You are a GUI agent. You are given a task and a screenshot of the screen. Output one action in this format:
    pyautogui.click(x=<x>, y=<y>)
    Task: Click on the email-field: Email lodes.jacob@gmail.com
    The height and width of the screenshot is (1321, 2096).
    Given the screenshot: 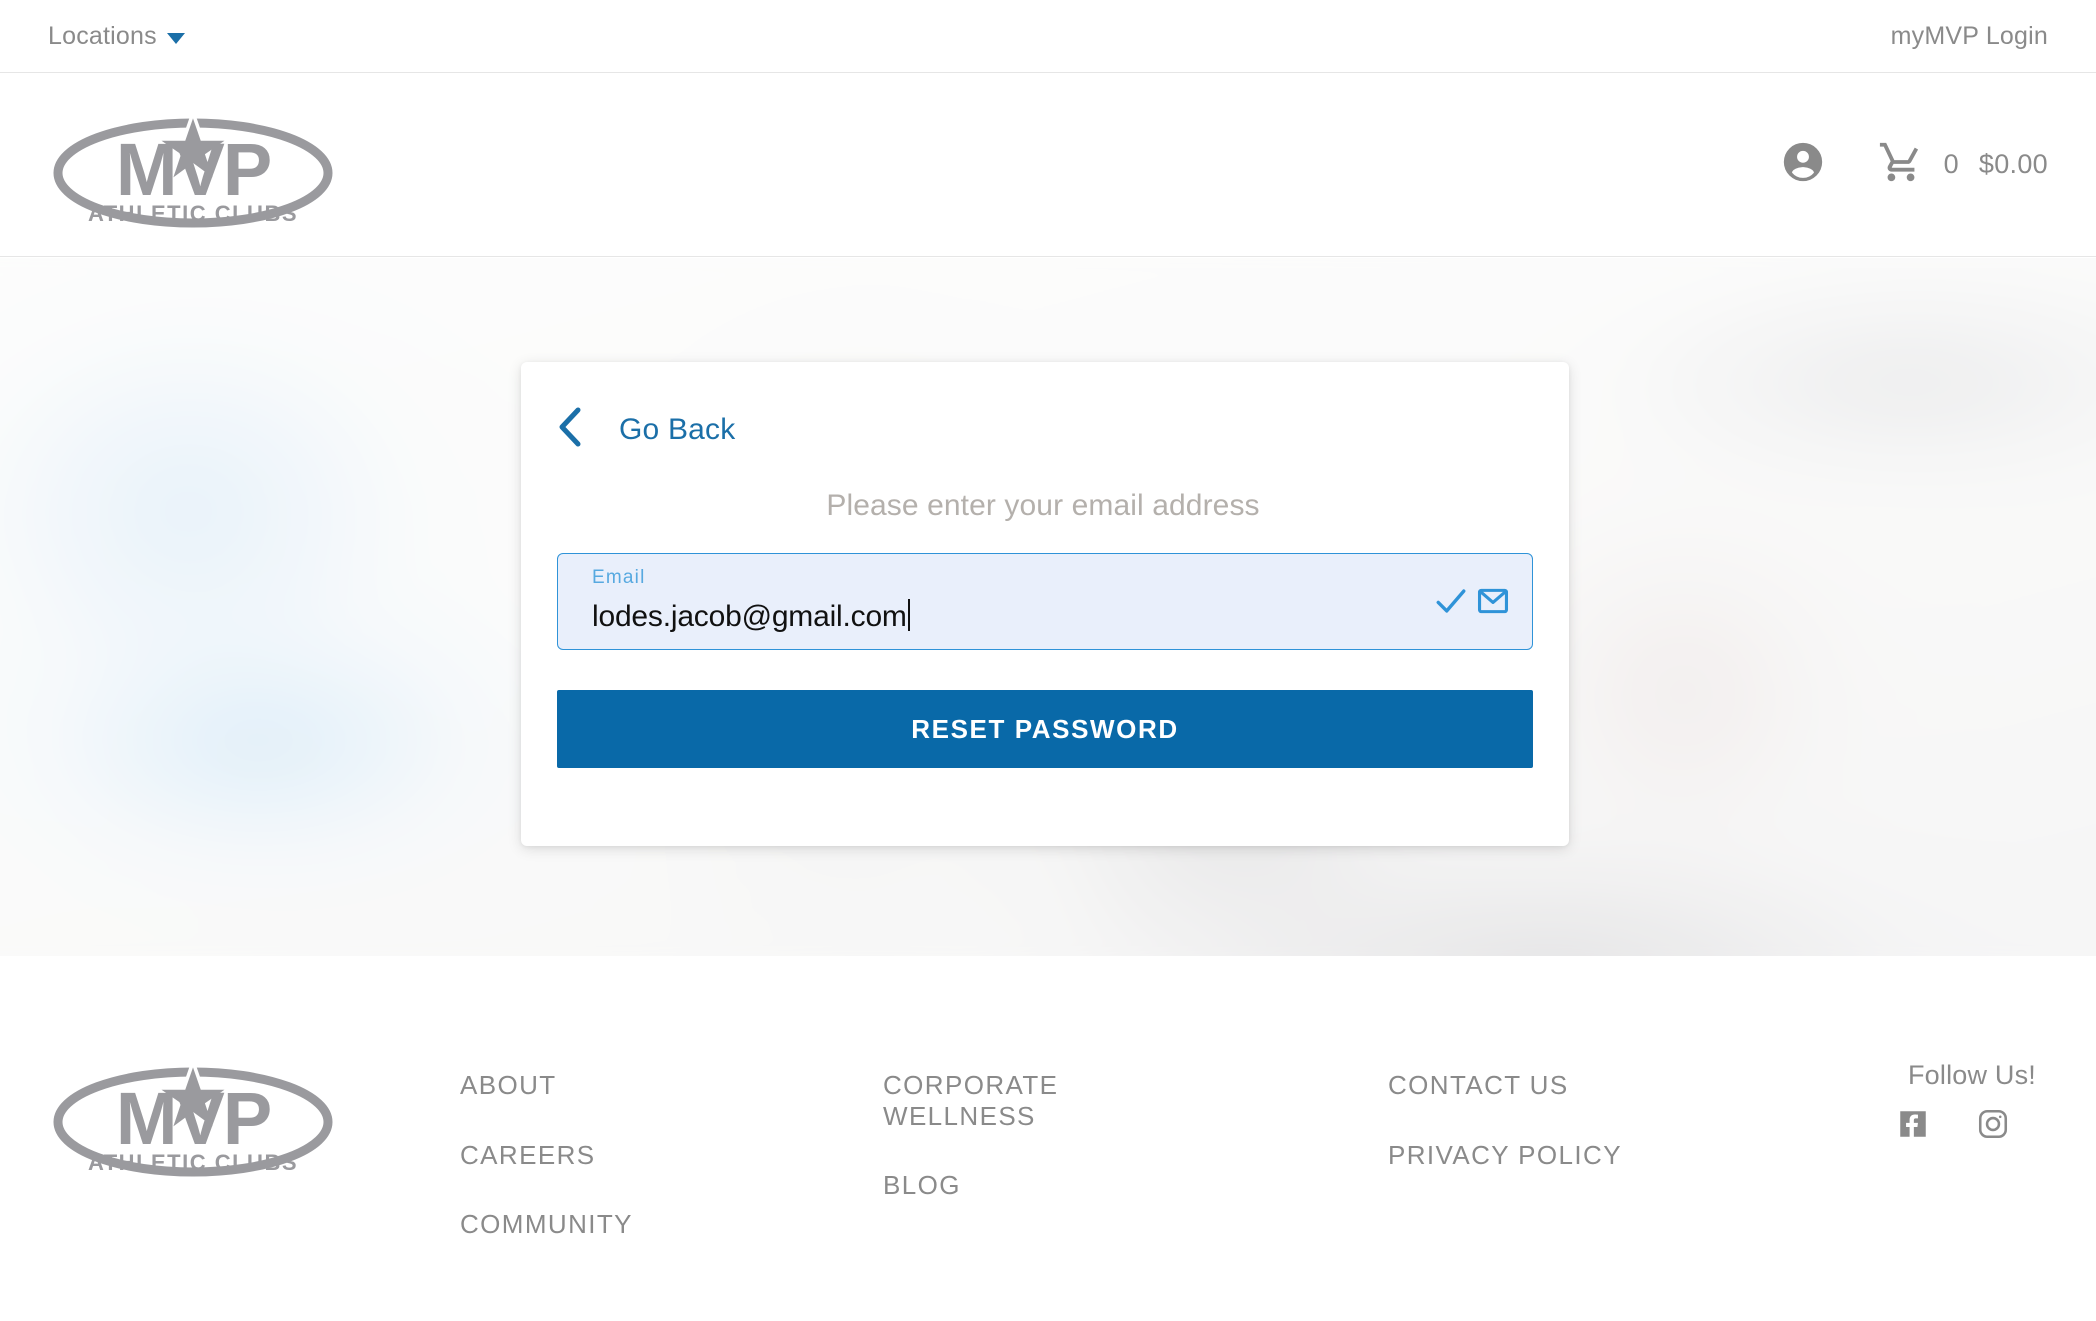 What is the action you would take?
    pyautogui.click(x=1045, y=601)
    